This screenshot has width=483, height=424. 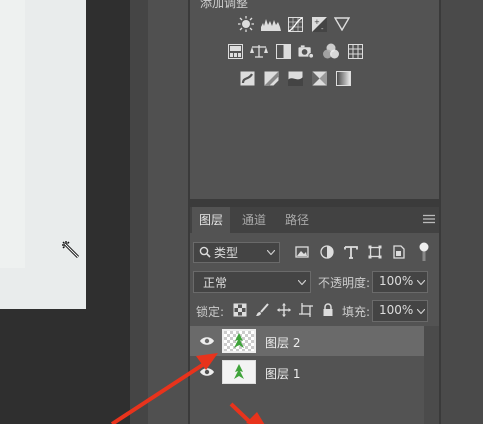 I want to click on red-arrow-to-layer-thumbnail, so click(x=164, y=388).